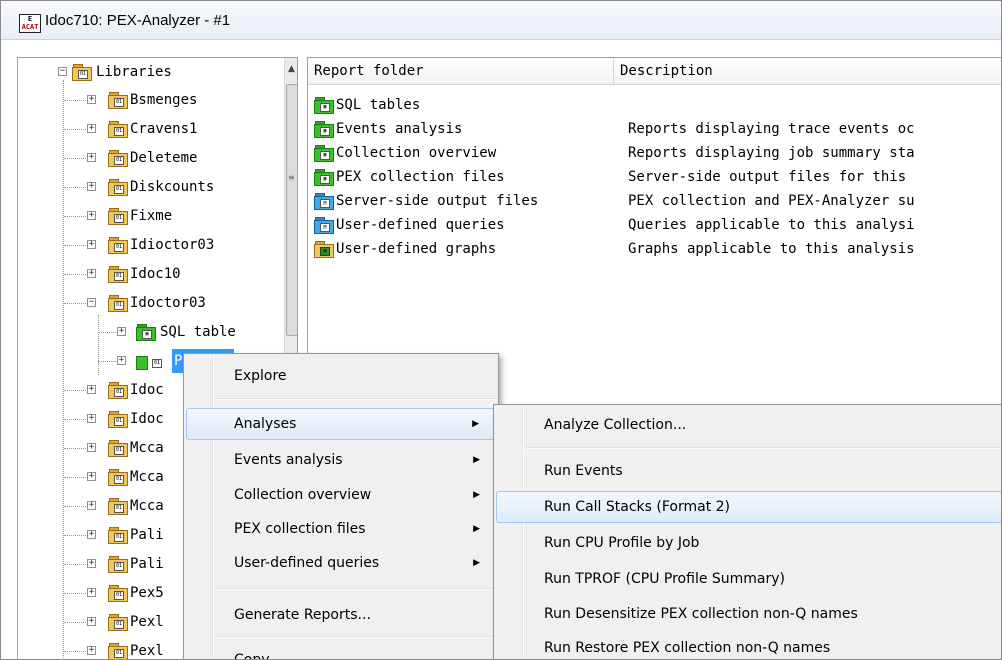  Describe the element at coordinates (420, 177) in the screenshot. I see `report-folder-name: PEX collection files` at that location.